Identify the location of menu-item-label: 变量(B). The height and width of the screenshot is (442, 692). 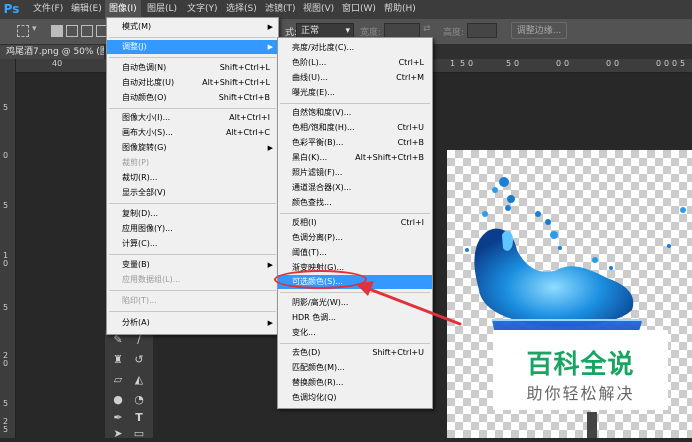
(136, 264).